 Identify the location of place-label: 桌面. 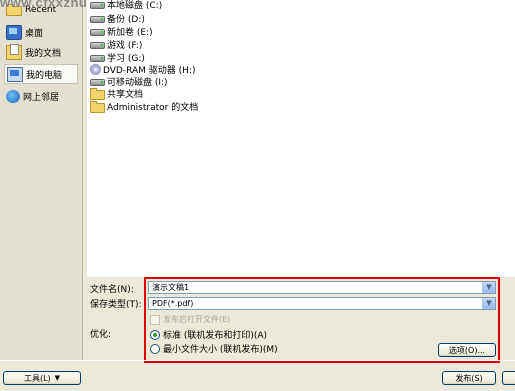
(34, 33).